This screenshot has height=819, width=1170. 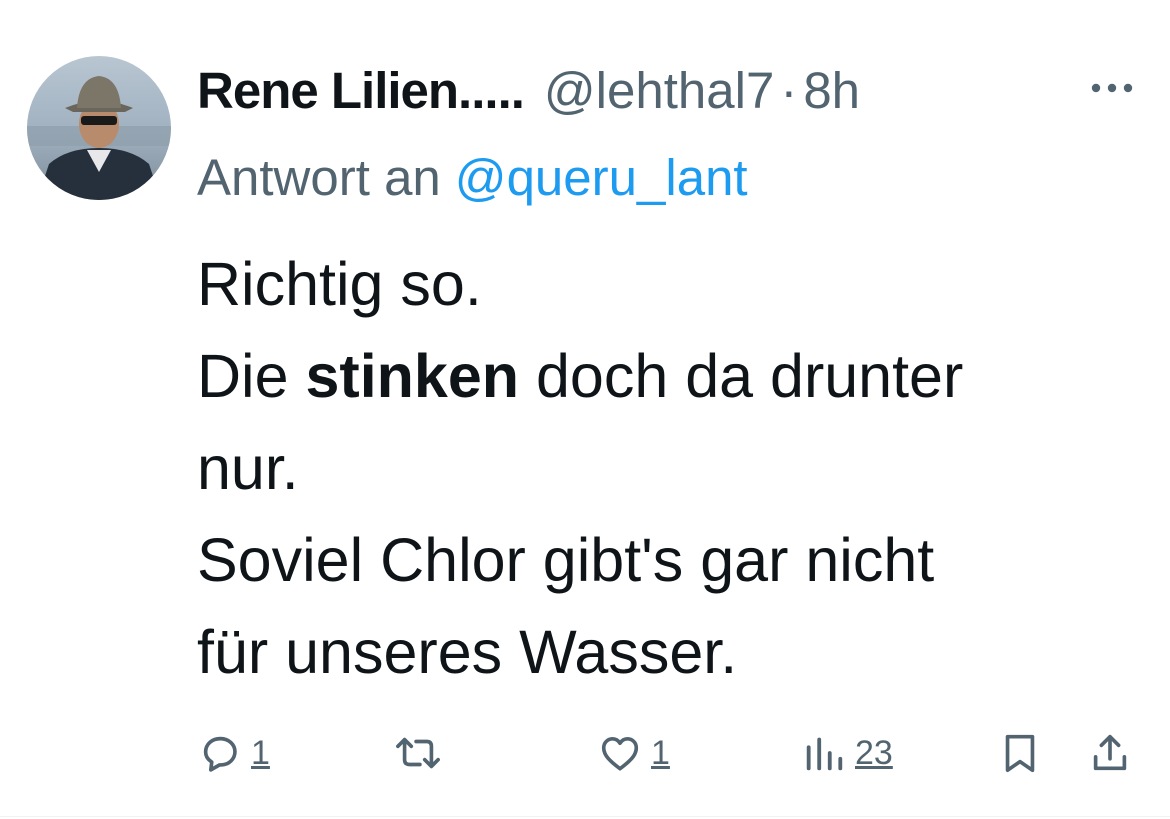 I want to click on reply-context: Antwort an @queru_lant, so click(x=472, y=177).